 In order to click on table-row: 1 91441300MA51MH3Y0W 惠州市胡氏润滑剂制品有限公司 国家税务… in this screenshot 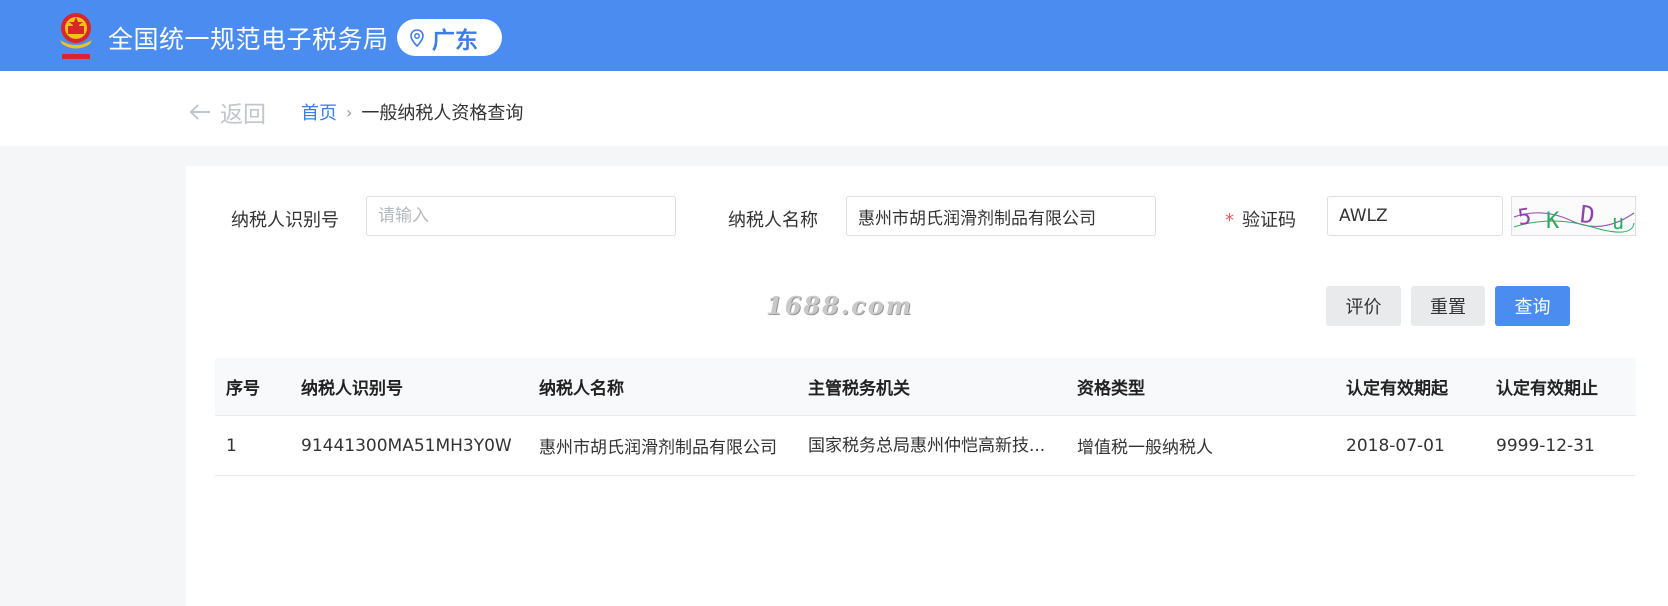, I will do `click(925, 446)`.